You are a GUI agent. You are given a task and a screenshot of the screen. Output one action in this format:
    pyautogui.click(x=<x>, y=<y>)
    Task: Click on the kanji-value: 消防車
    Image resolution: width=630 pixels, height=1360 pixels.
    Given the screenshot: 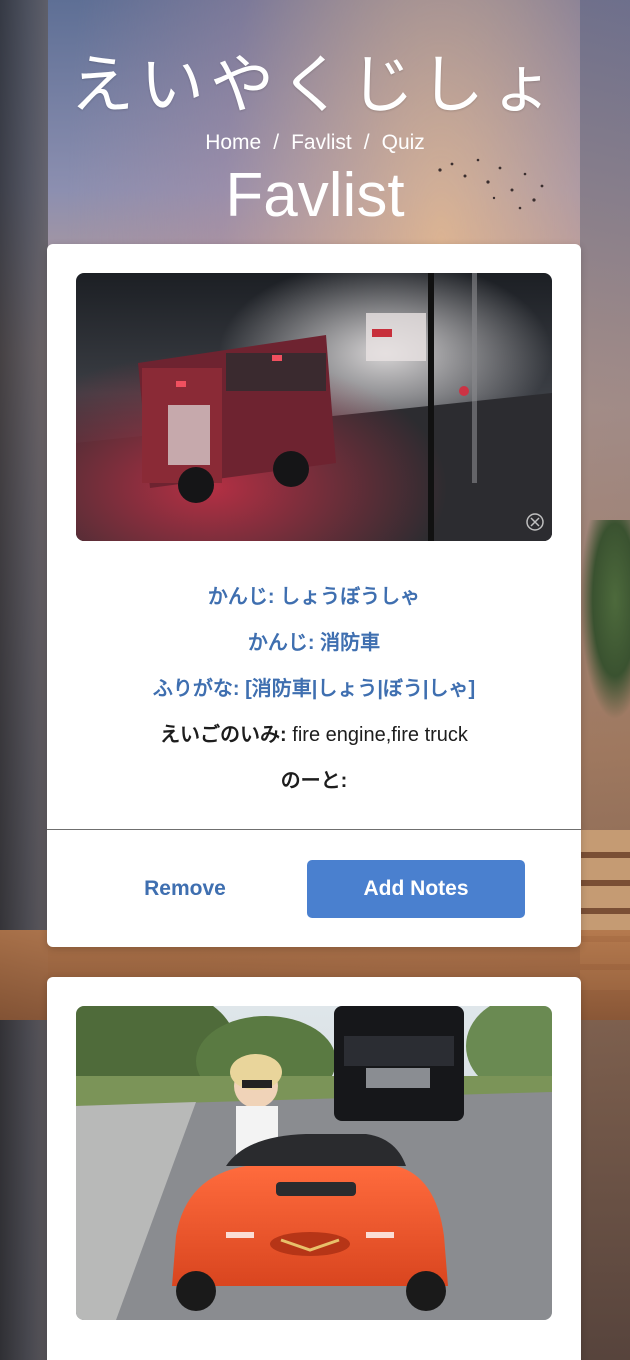 What is the action you would take?
    pyautogui.click(x=350, y=643)
    